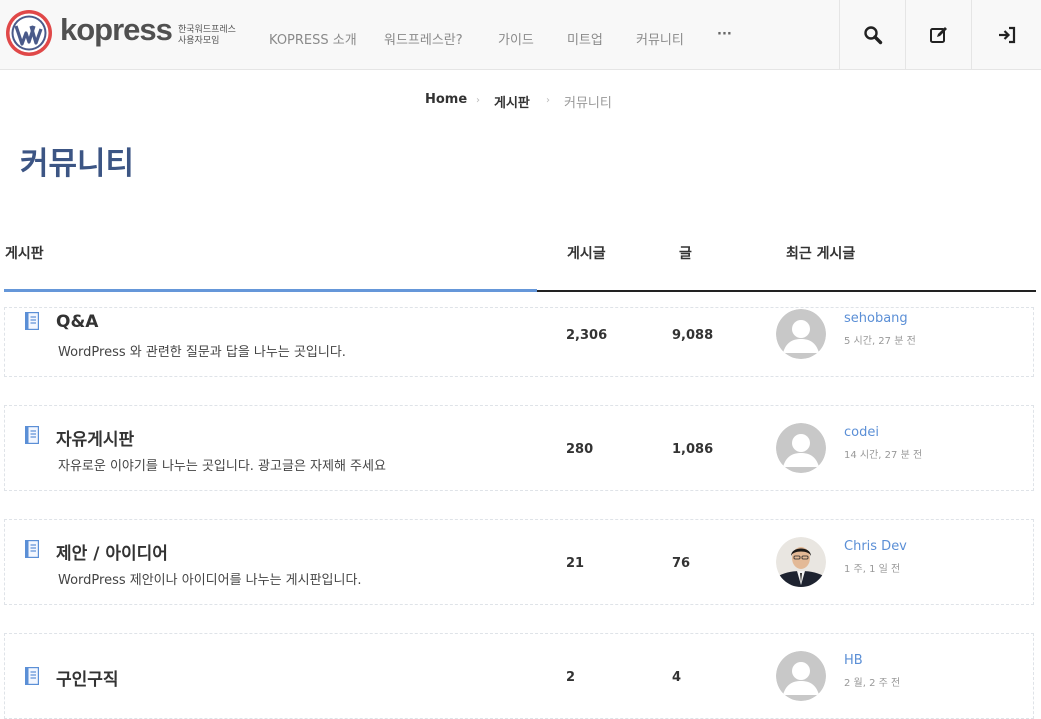 The width and height of the screenshot is (1041, 719). I want to click on last-post-time: 14 시간, 27 분 전, so click(883, 453).